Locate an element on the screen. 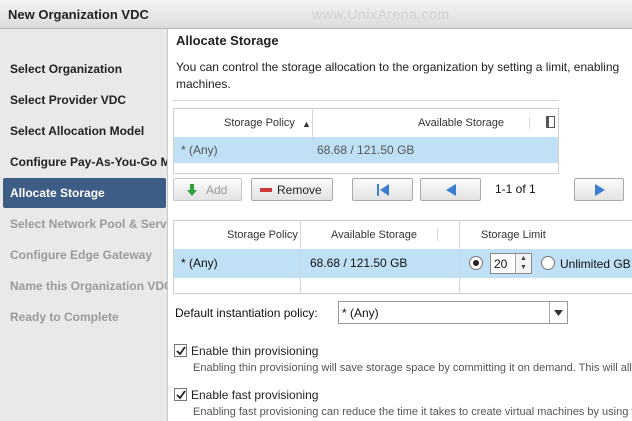 This screenshot has width=632, height=421. default-policy-label: Default instantiation policy: is located at coordinates (246, 313).